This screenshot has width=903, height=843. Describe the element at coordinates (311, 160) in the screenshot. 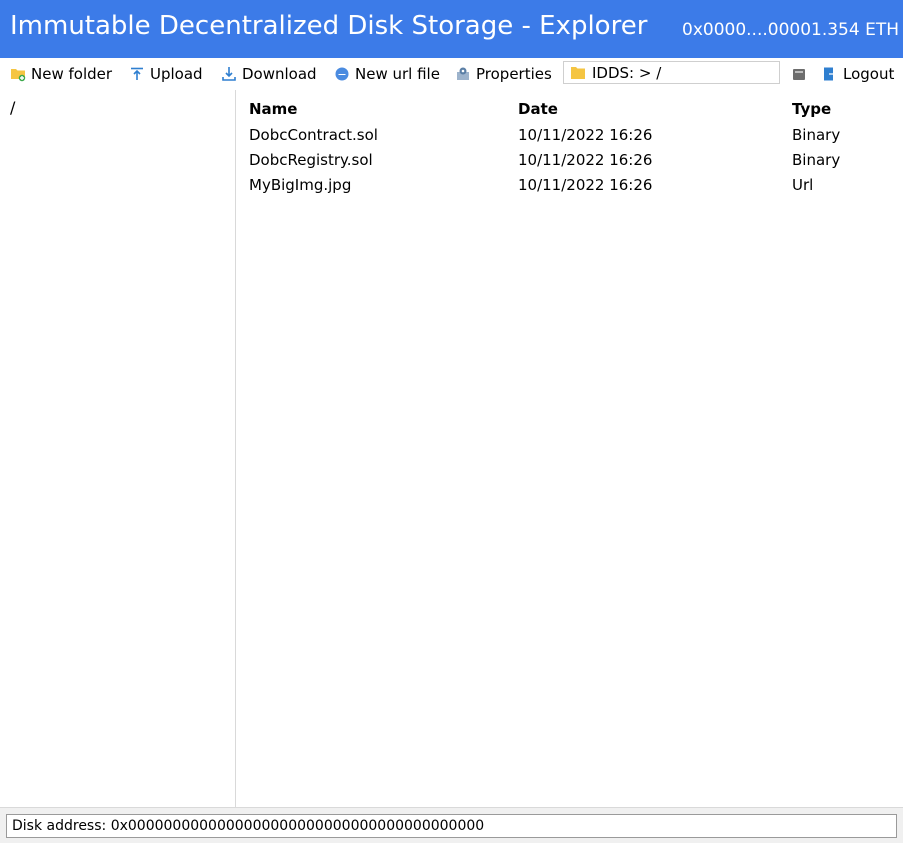

I see `file-name: DobcRegistry.sol` at that location.